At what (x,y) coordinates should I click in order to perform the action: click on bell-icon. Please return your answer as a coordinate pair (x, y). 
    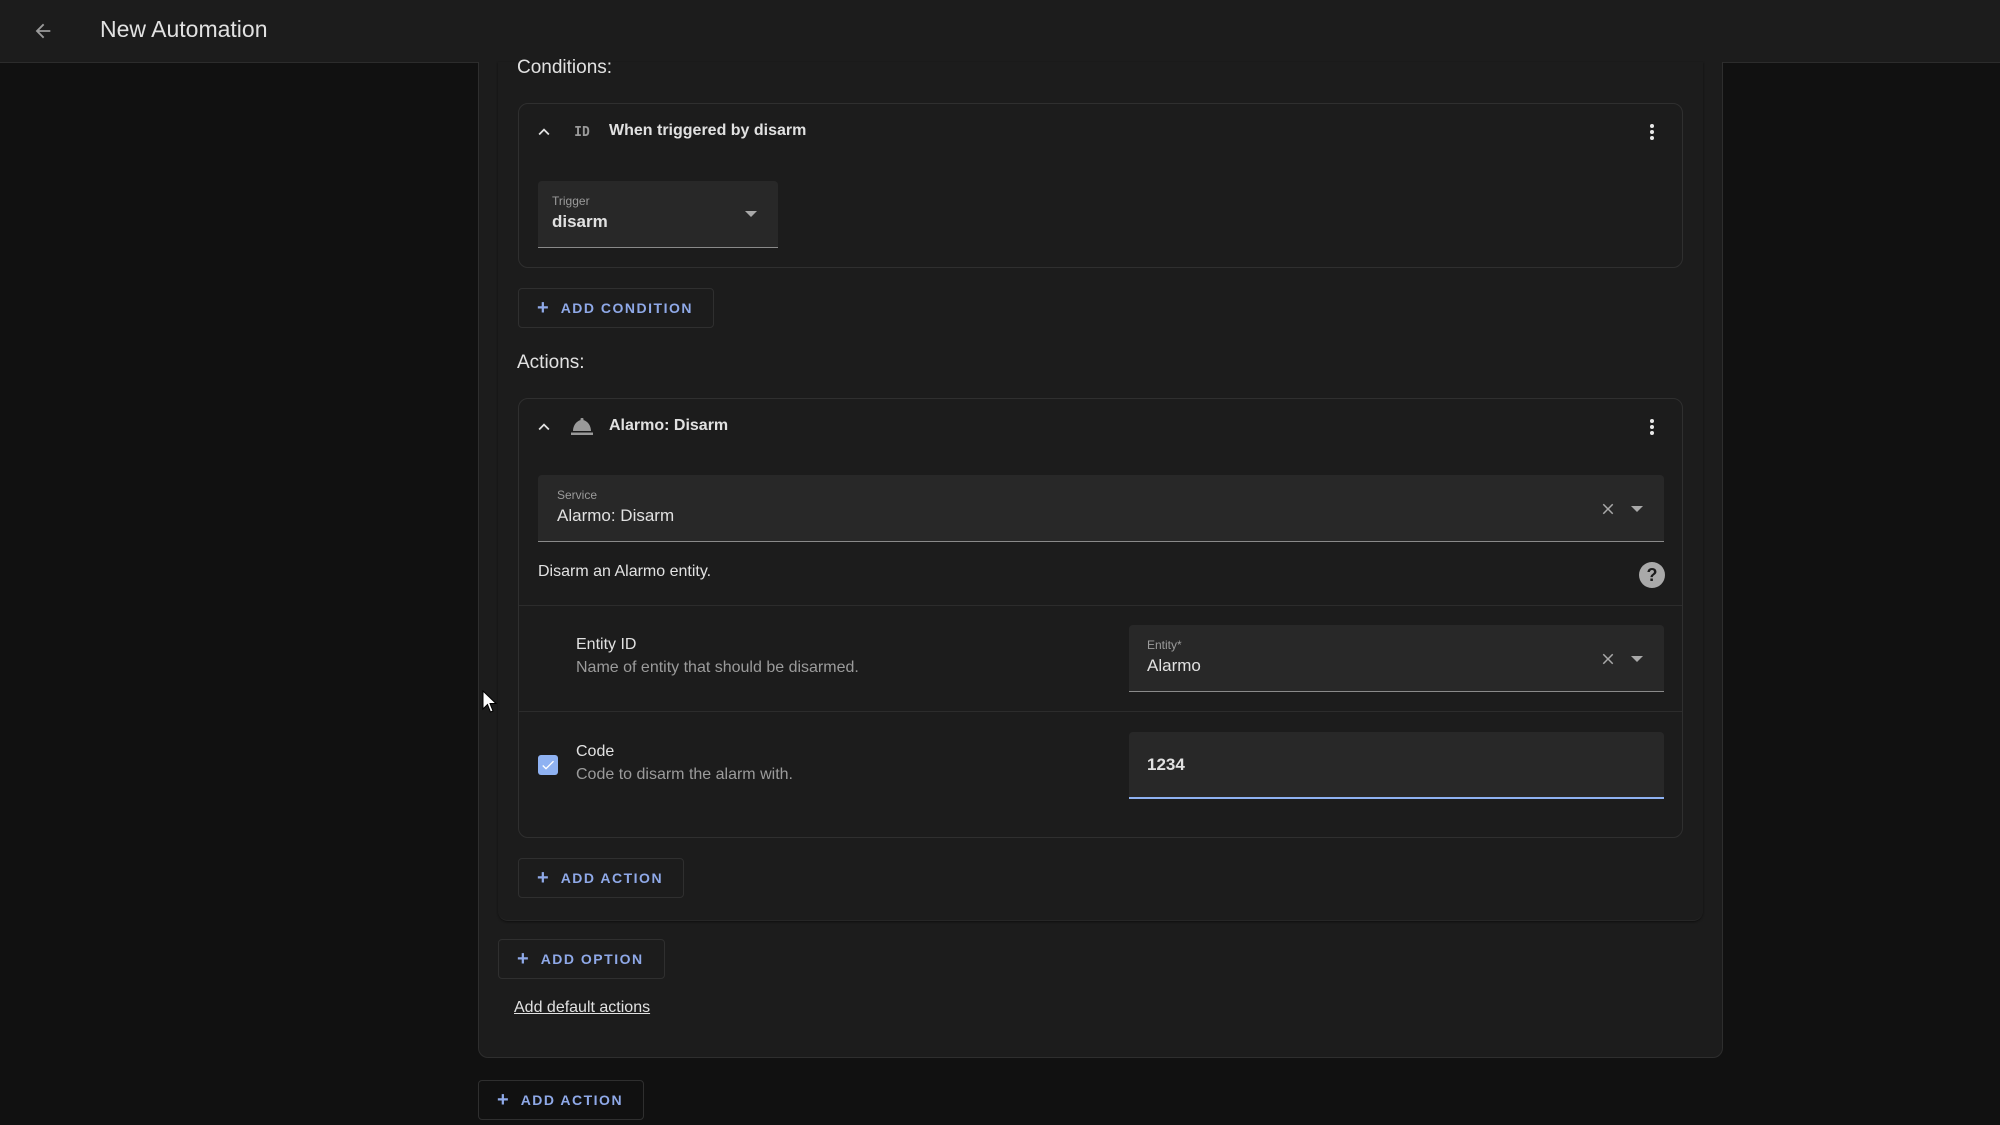
    Looking at the image, I should click on (582, 427).